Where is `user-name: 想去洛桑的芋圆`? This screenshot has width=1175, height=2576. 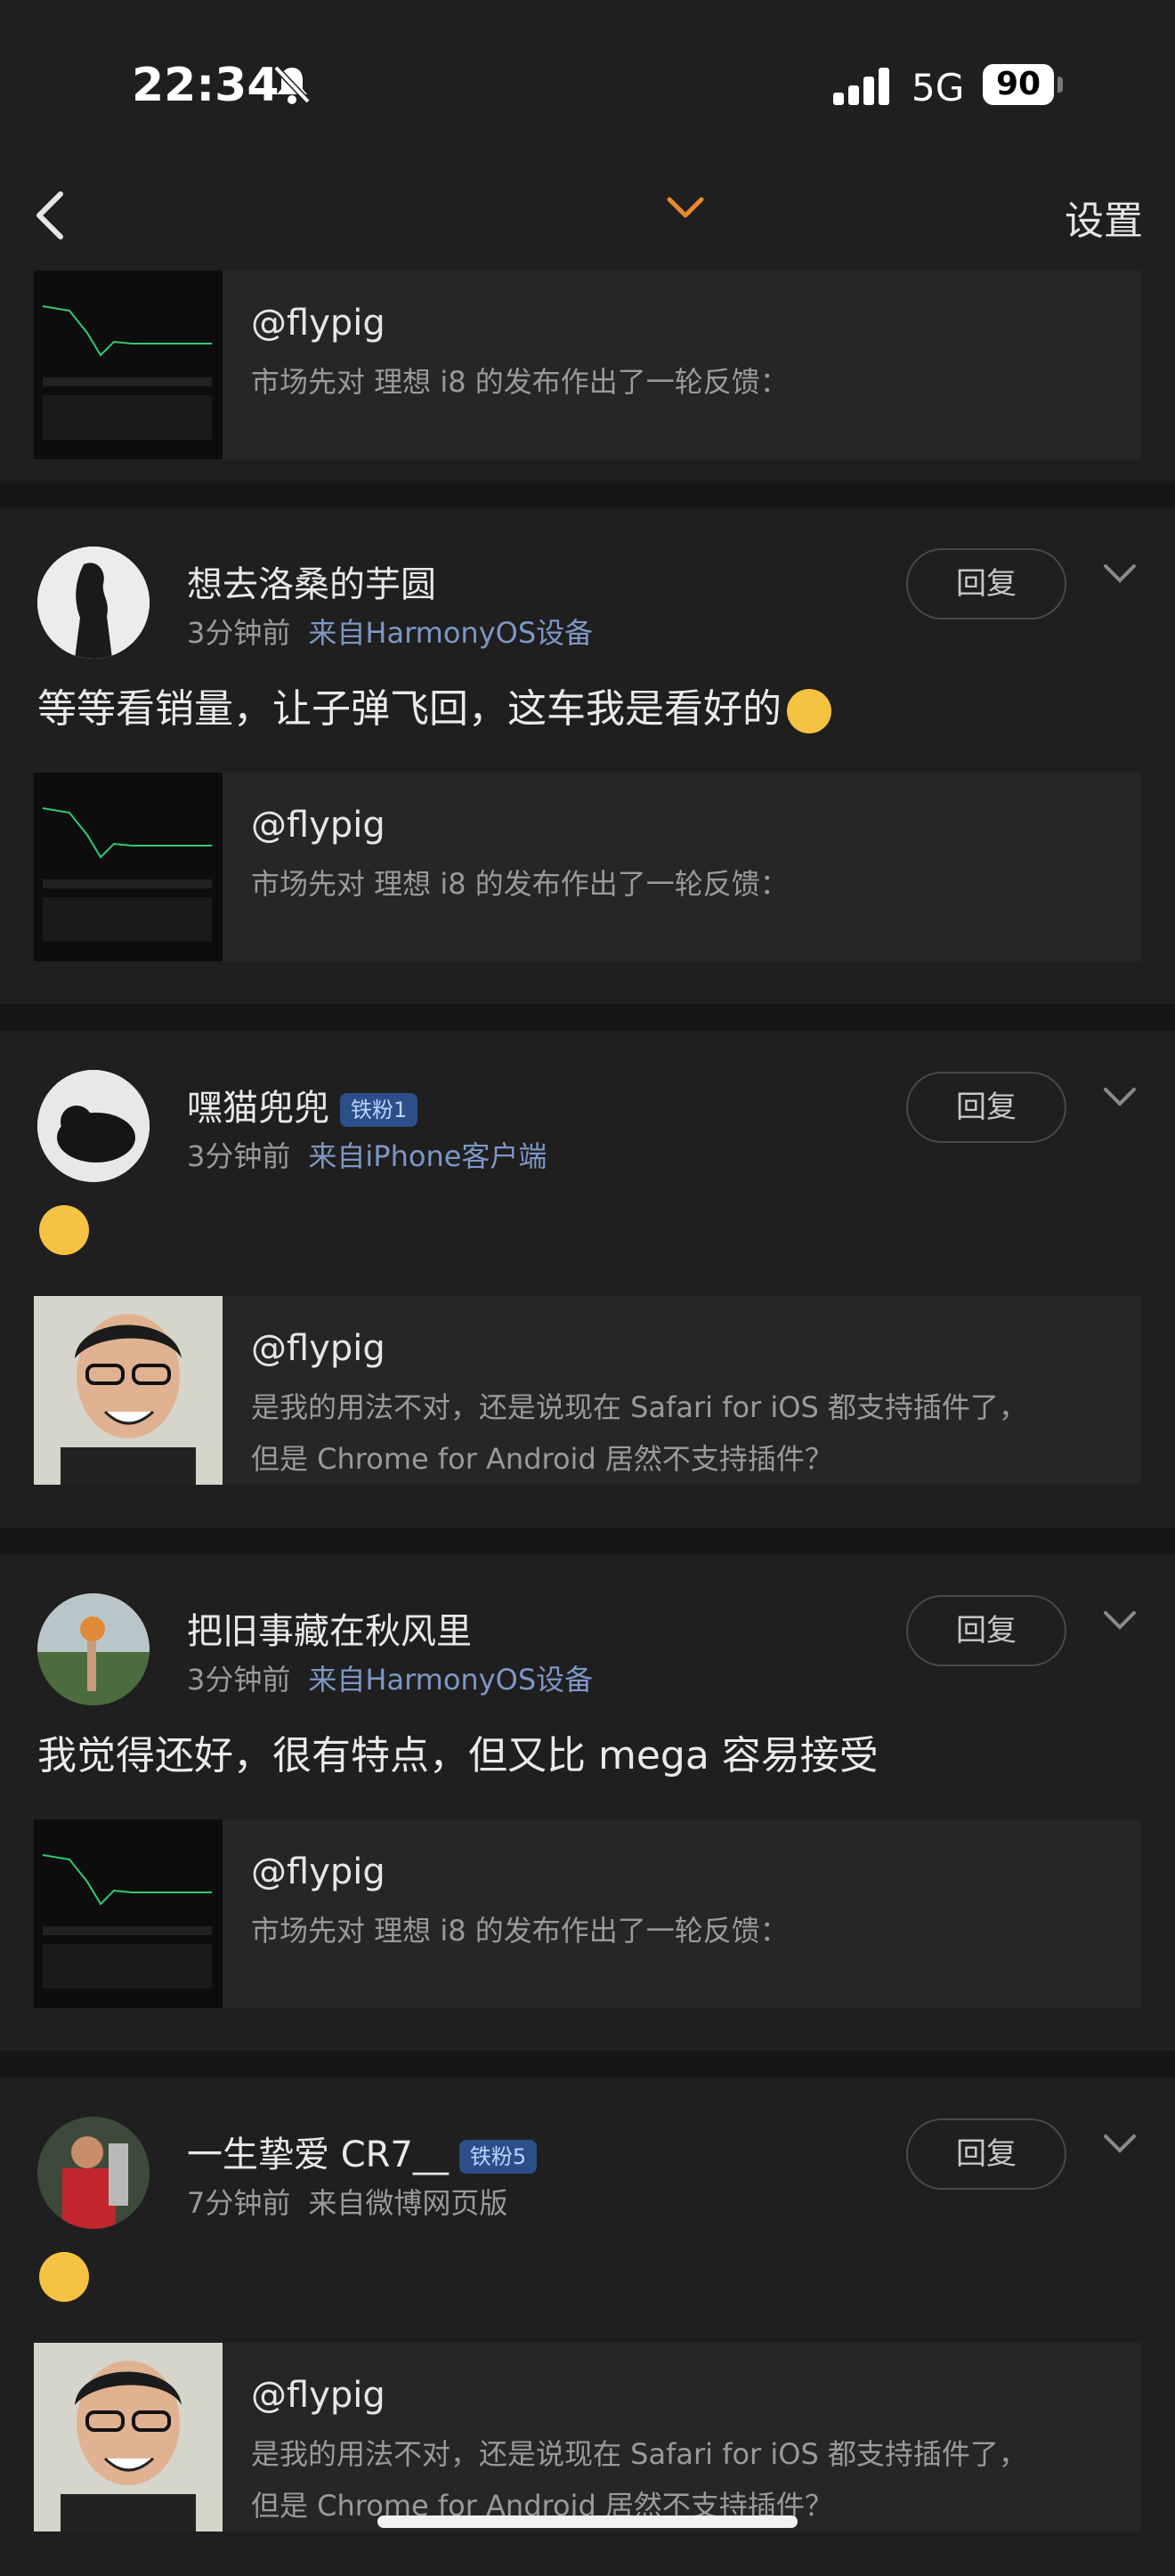 user-name: 想去洛桑的芋圆 is located at coordinates (311, 581).